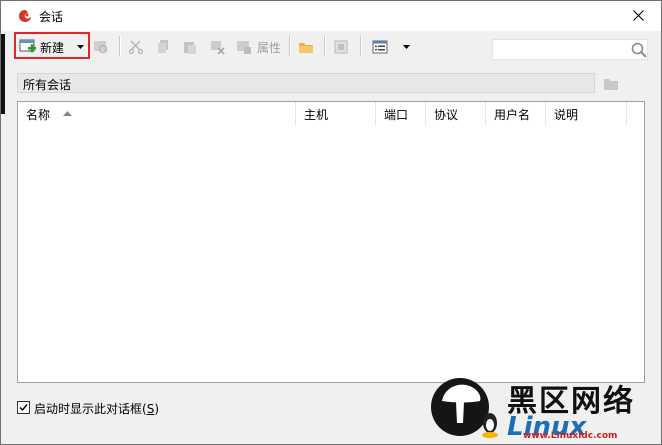  What do you see at coordinates (316, 115) in the screenshot?
I see `column-header-label: 主机` at bounding box center [316, 115].